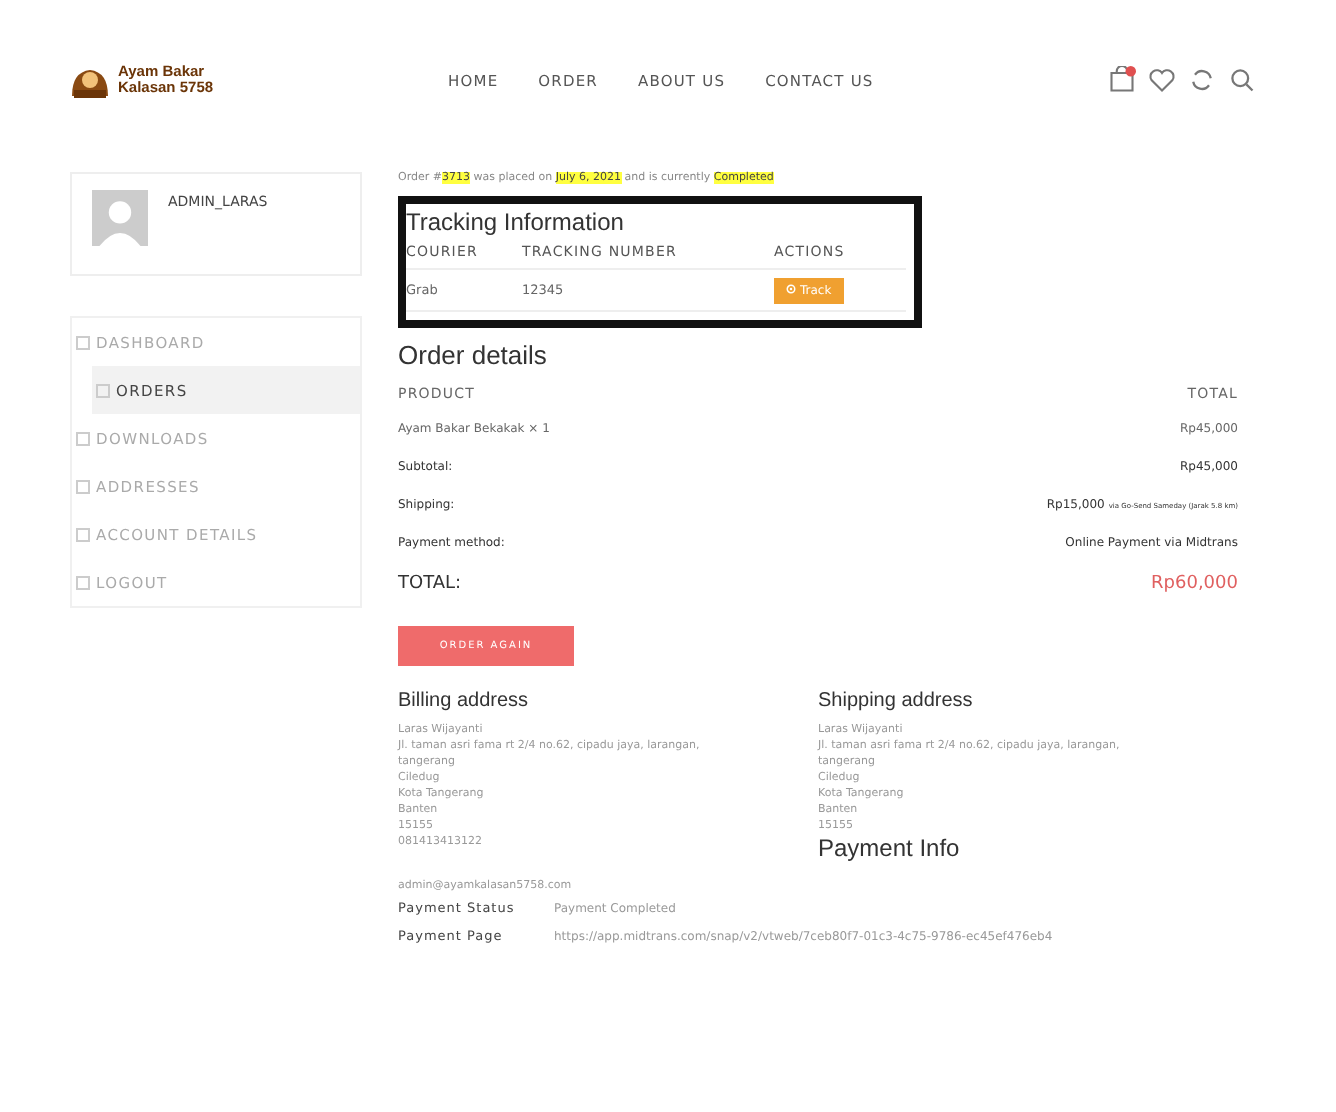 The width and height of the screenshot is (1336, 1112). What do you see at coordinates (1202, 80) in the screenshot?
I see `refresh-icon` at bounding box center [1202, 80].